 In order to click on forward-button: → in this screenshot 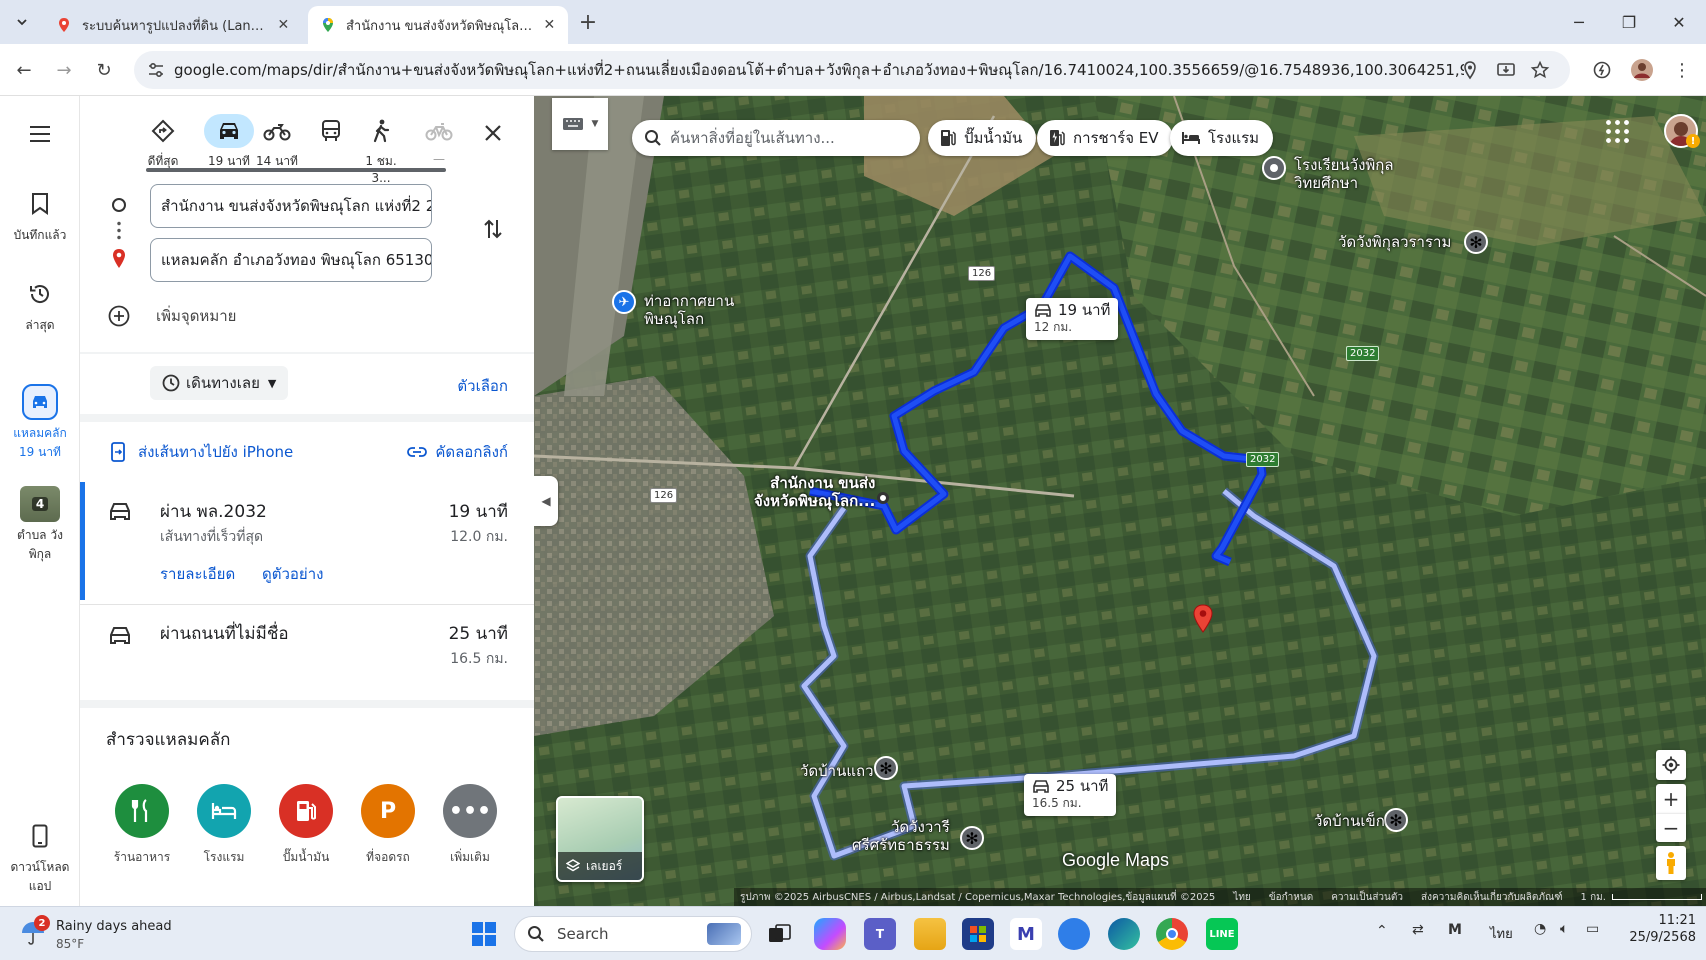, I will do `click(64, 70)`.